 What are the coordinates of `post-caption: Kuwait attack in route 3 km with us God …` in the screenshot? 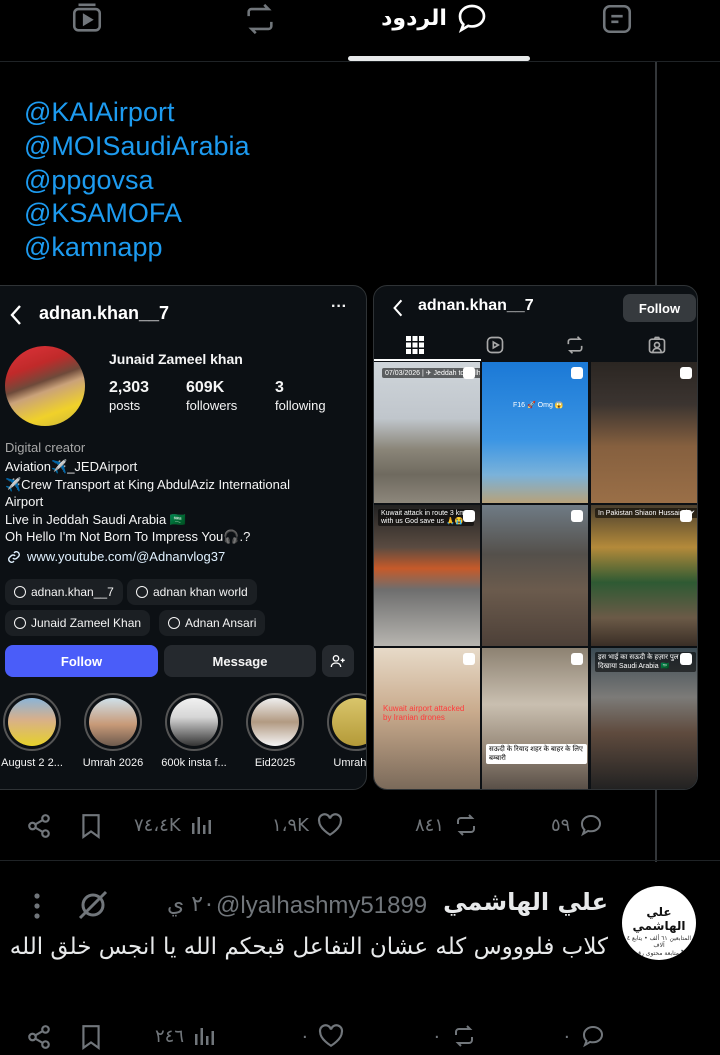 It's located at (426, 517).